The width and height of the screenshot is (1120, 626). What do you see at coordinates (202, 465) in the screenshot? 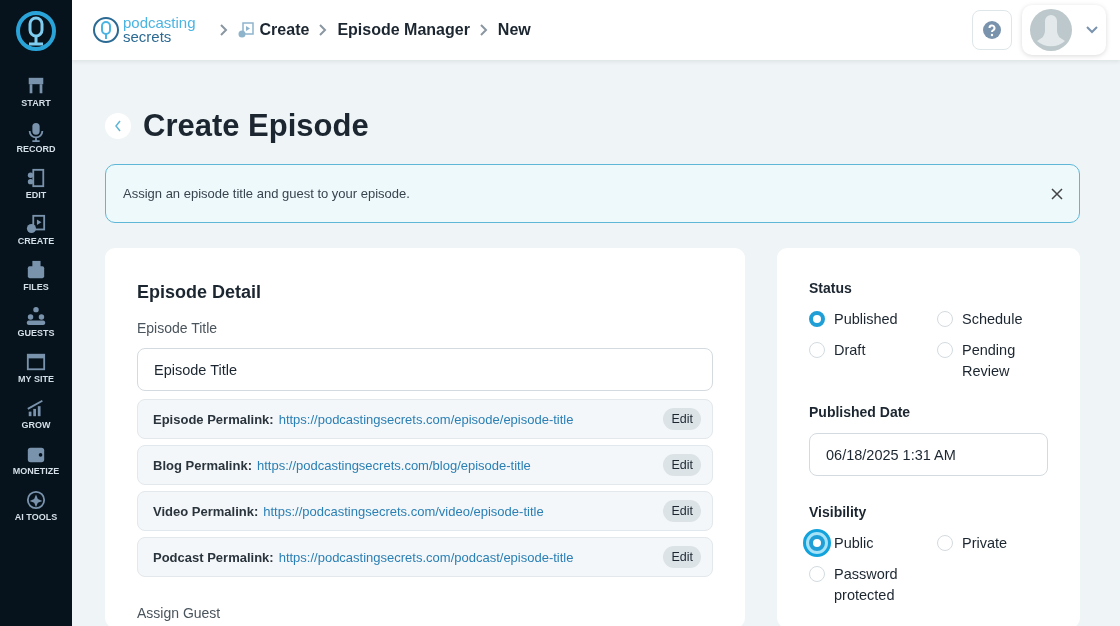
I see `permalink-label: Blog Permalink:` at bounding box center [202, 465].